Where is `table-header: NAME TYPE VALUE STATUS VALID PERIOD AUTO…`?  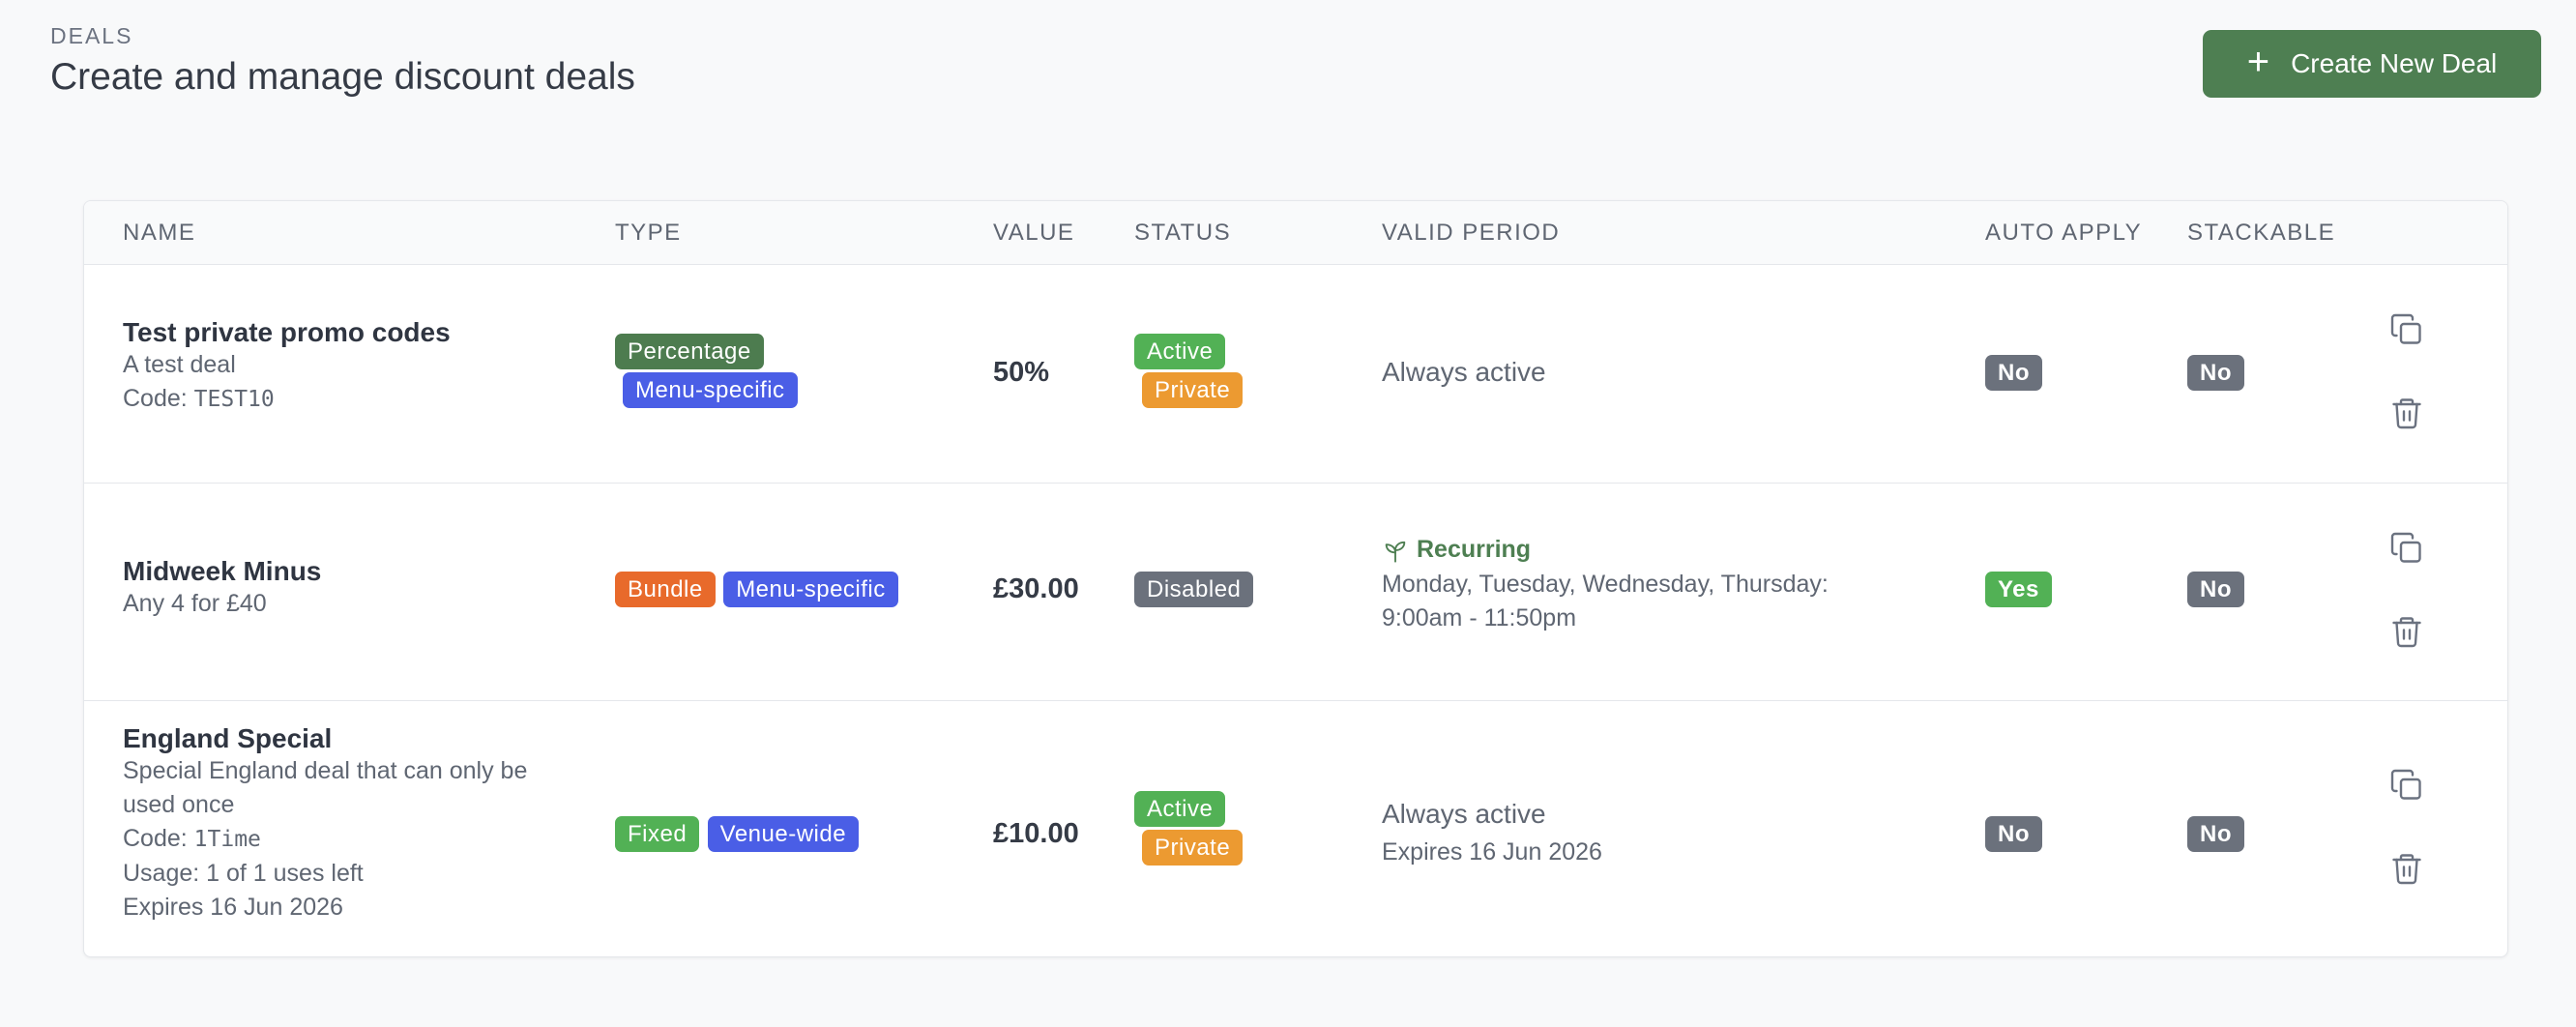
table-header: NAME TYPE VALUE STATUS VALID PERIOD AUTO… is located at coordinates (1295, 233).